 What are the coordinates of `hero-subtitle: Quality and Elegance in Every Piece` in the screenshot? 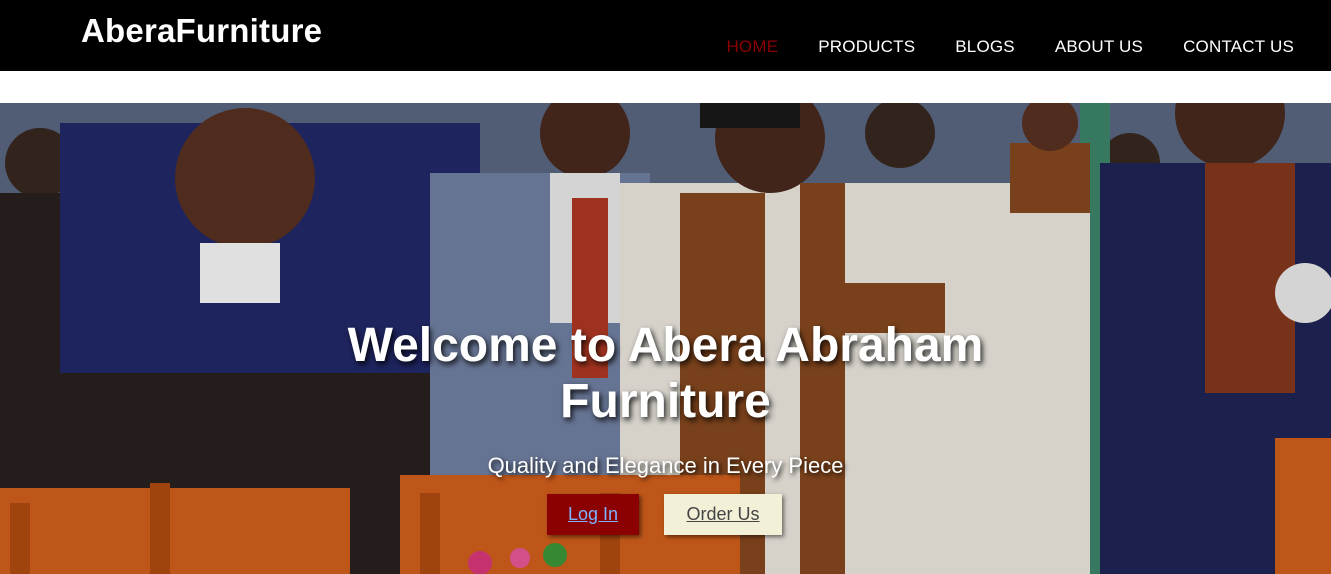 It's located at (665, 465).